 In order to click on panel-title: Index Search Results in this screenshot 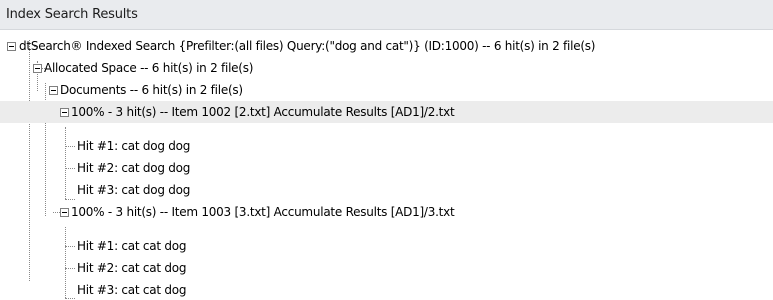, I will do `click(72, 14)`.